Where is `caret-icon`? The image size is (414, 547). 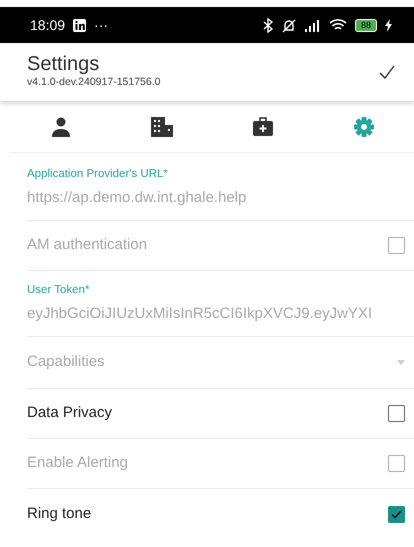 caret-icon is located at coordinates (401, 362).